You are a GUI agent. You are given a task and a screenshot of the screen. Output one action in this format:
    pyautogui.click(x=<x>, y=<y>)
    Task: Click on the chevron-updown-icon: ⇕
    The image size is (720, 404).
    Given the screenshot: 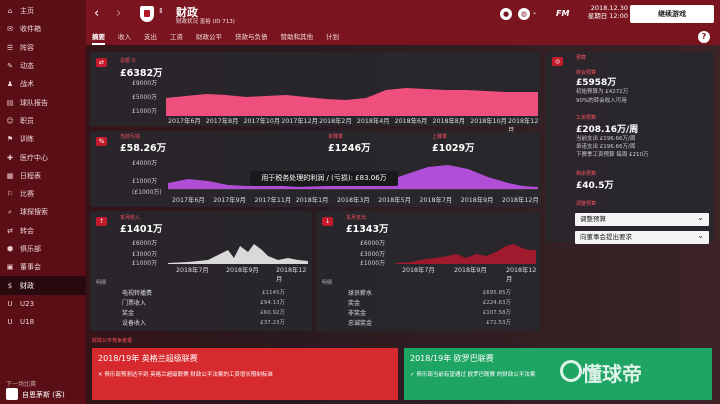 What is the action you would take?
    pyautogui.click(x=161, y=11)
    